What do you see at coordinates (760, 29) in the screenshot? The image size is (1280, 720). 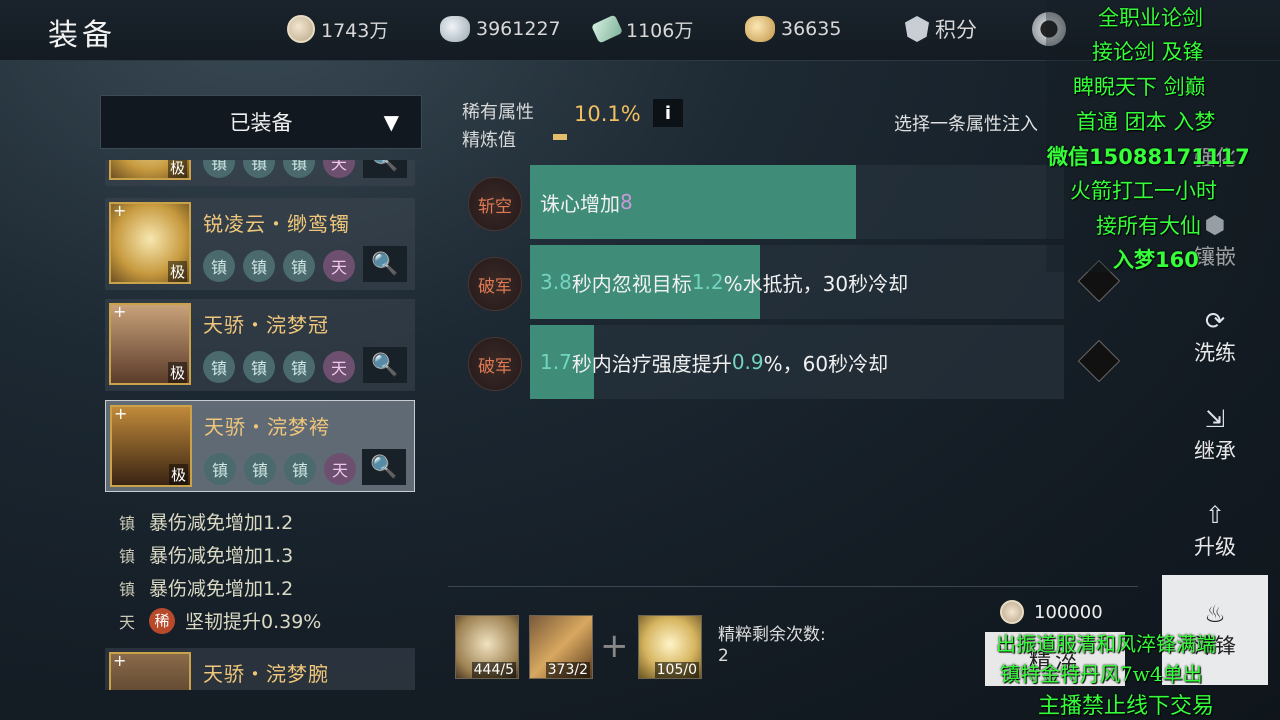 I see `gold-ingot-icon` at bounding box center [760, 29].